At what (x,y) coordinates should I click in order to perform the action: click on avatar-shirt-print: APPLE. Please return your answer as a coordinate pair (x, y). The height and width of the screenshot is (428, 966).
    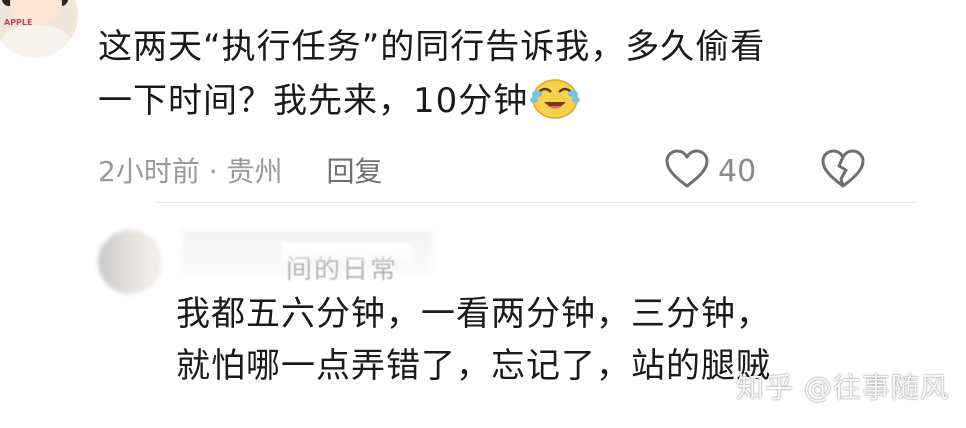
    Looking at the image, I should click on (18, 22).